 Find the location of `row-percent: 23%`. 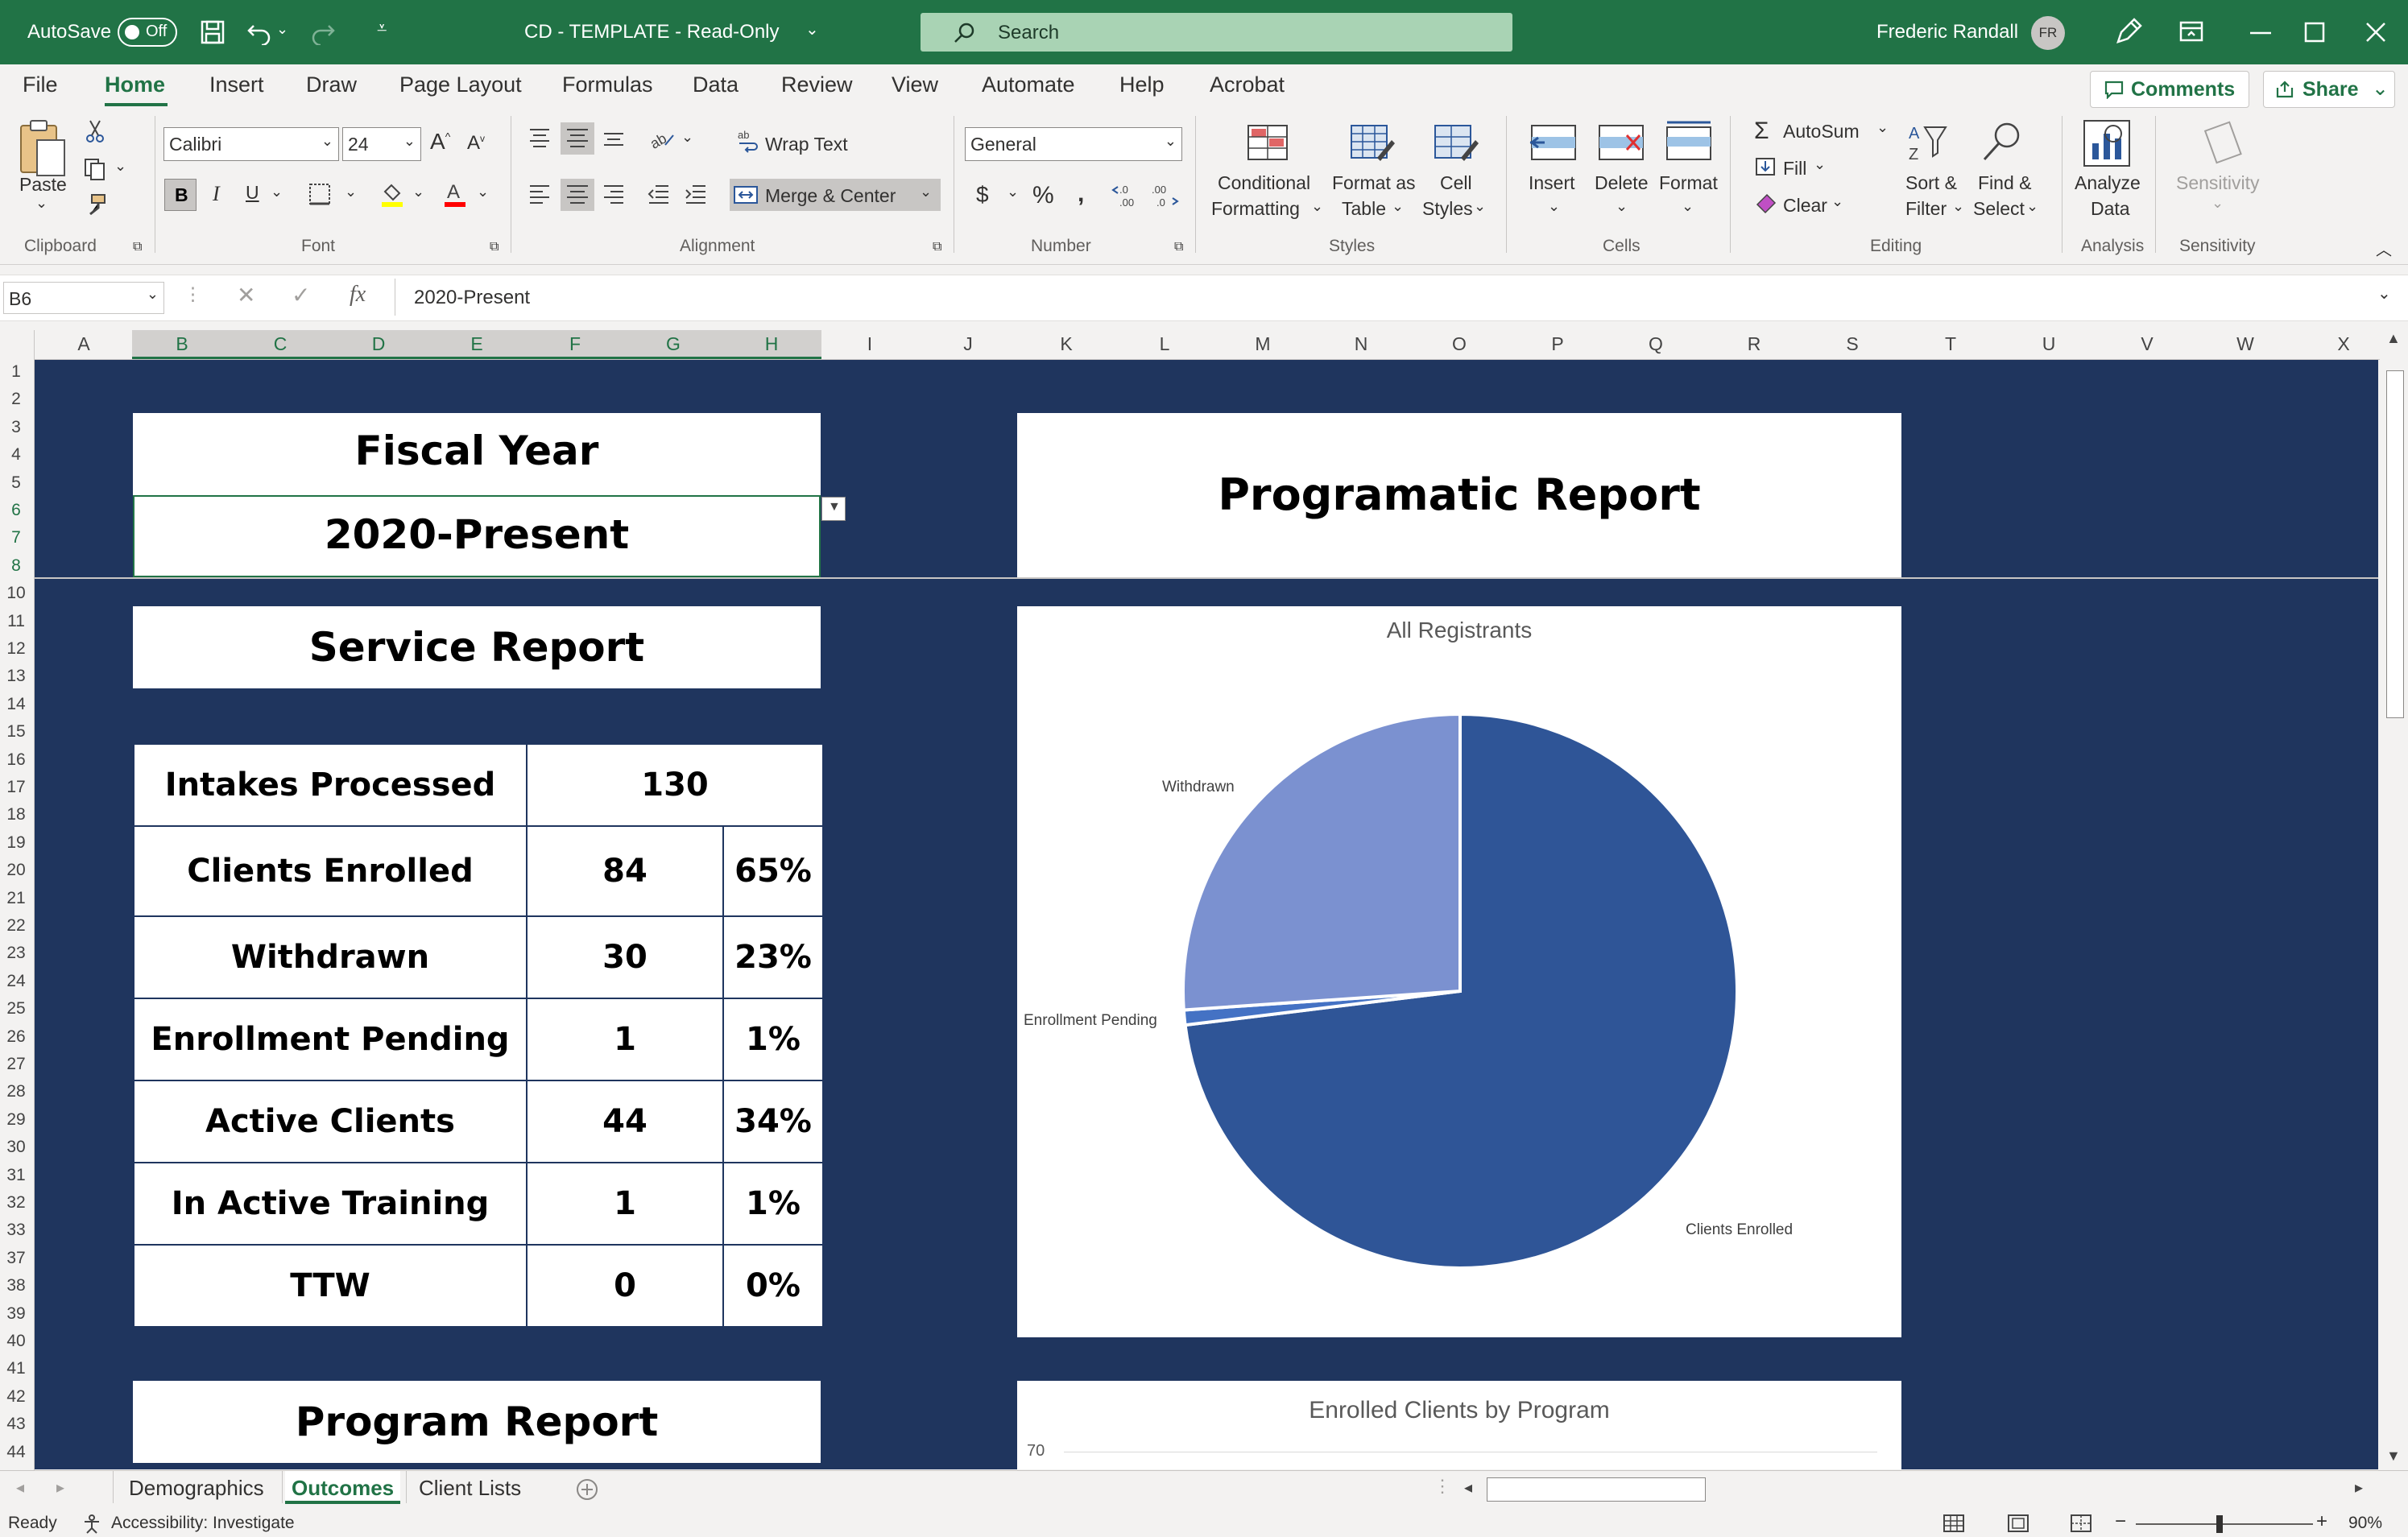

row-percent: 23% is located at coordinates (773, 957).